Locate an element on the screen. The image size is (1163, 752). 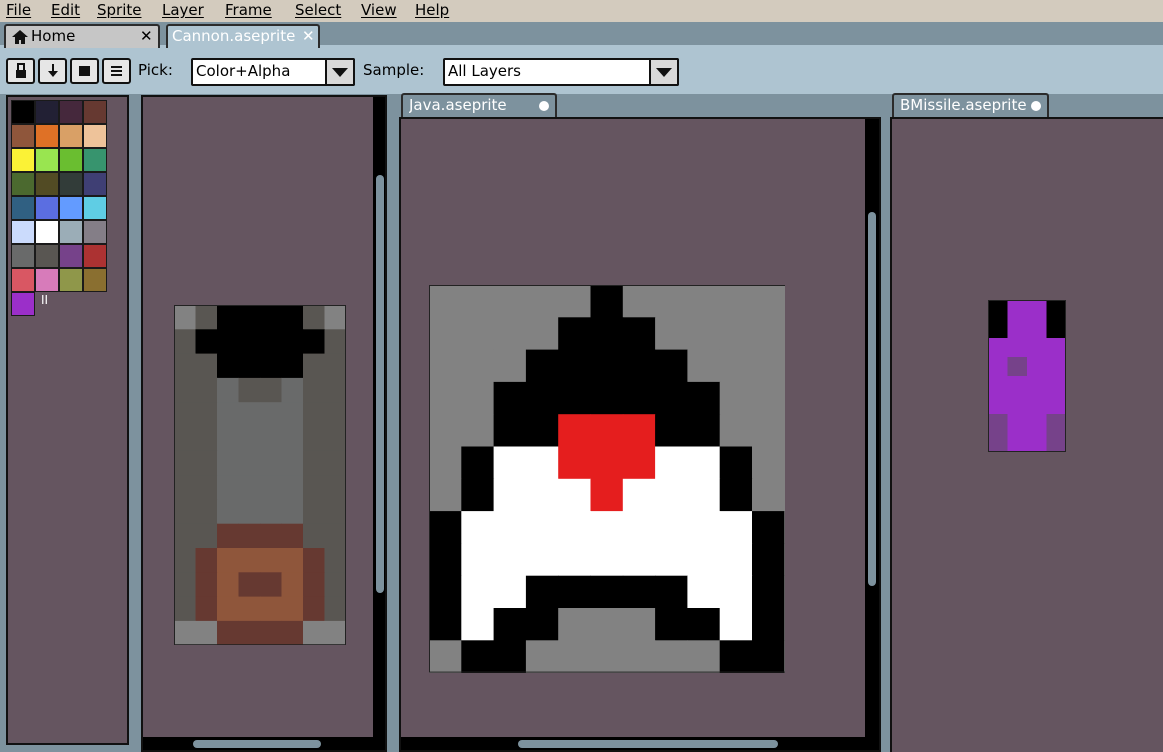
menu-layer: Layer is located at coordinates (183, 10).